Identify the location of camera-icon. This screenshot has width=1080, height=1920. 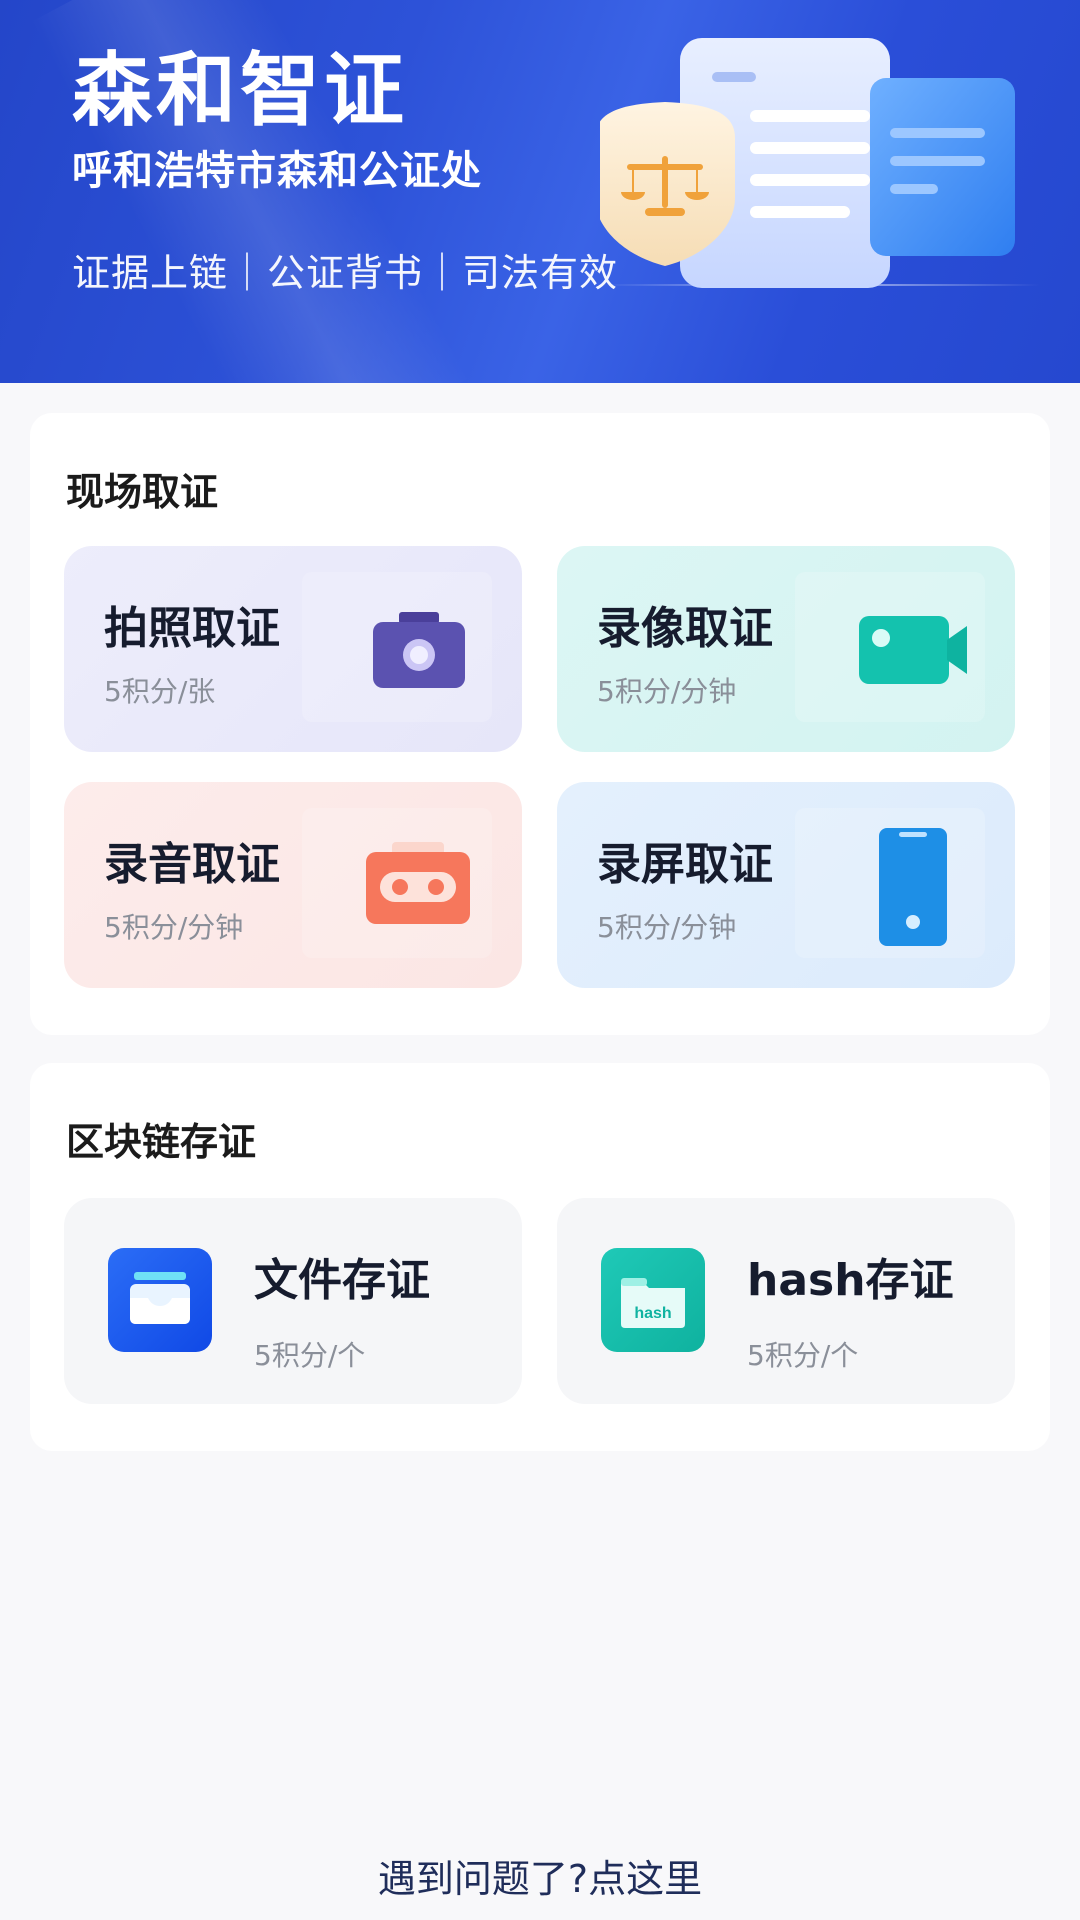
(419, 650).